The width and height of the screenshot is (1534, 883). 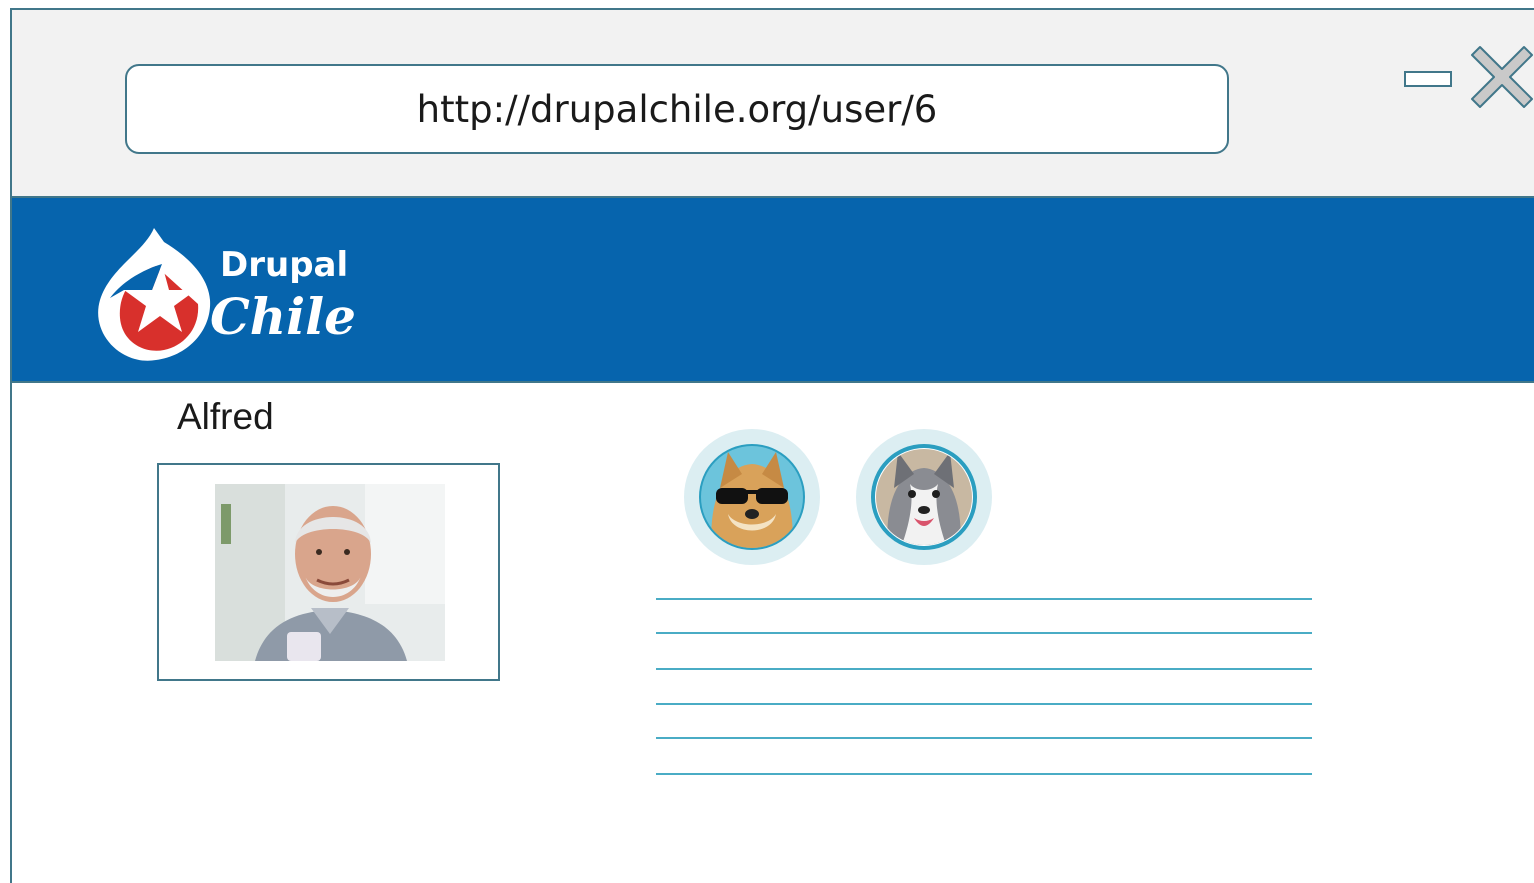 I want to click on address-bar: http://drupalchile.org/user/6, so click(x=677, y=109).